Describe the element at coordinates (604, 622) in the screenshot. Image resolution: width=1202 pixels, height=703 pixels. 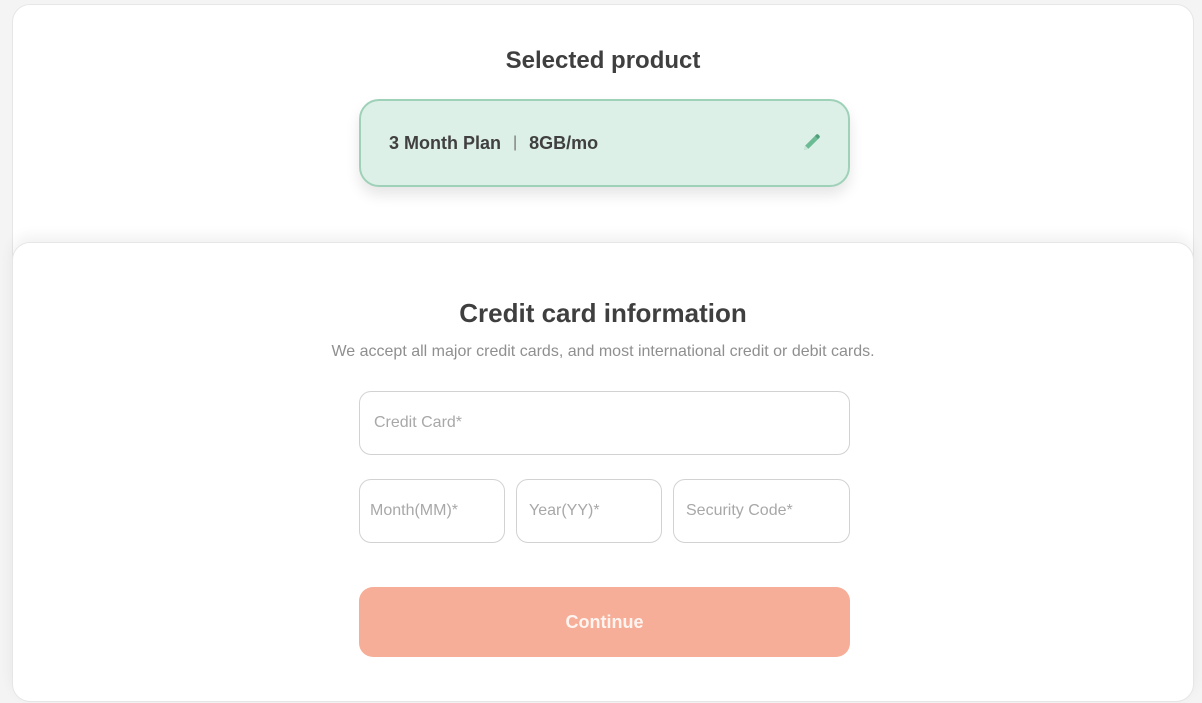
I see `continue-button: Continue` at that location.